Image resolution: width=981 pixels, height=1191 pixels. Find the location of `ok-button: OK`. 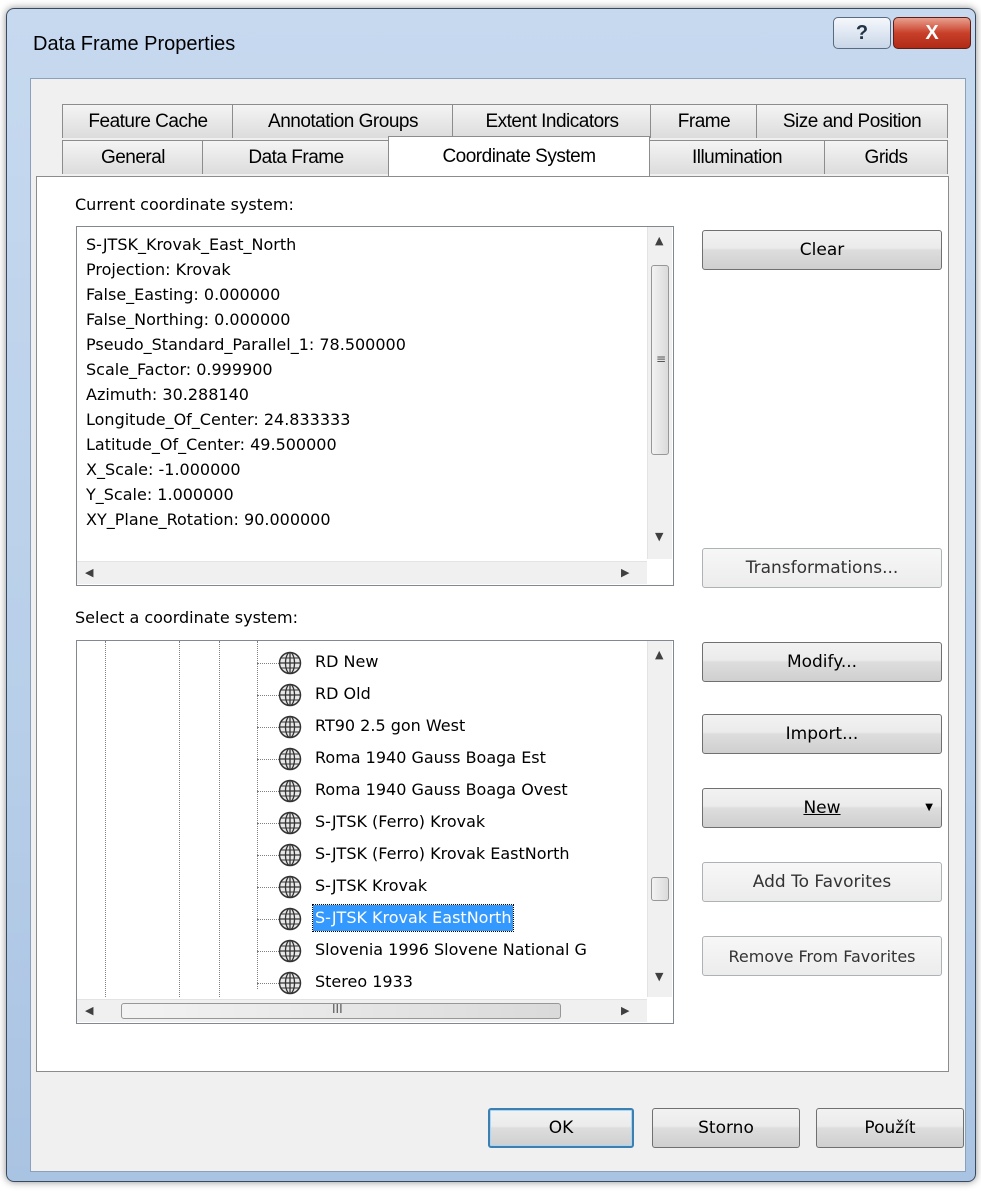

ok-button: OK is located at coordinates (561, 1128).